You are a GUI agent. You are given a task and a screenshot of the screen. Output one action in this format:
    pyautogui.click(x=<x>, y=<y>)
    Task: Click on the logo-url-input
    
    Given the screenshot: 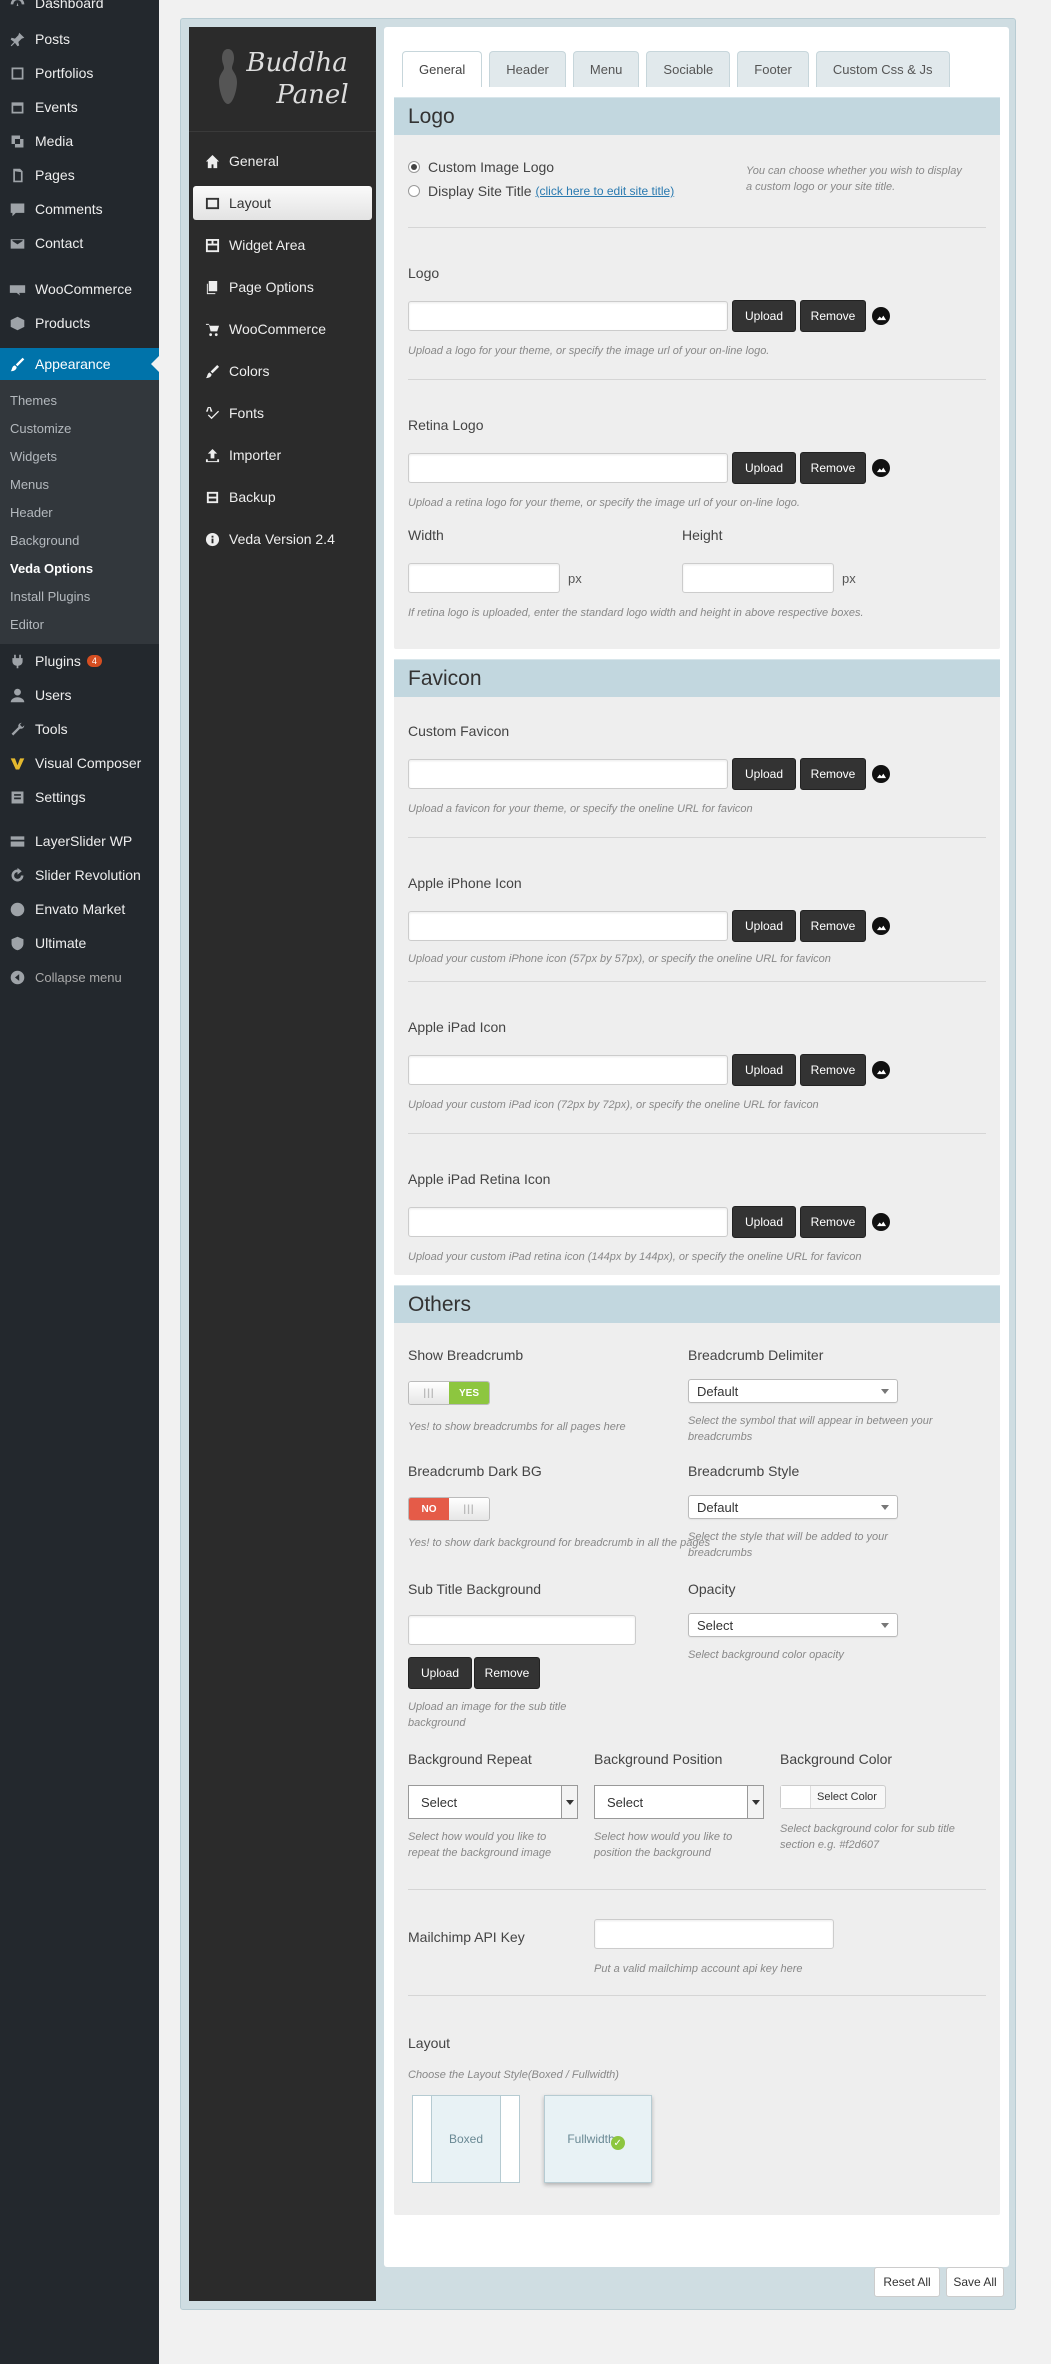 What is the action you would take?
    pyautogui.click(x=568, y=316)
    